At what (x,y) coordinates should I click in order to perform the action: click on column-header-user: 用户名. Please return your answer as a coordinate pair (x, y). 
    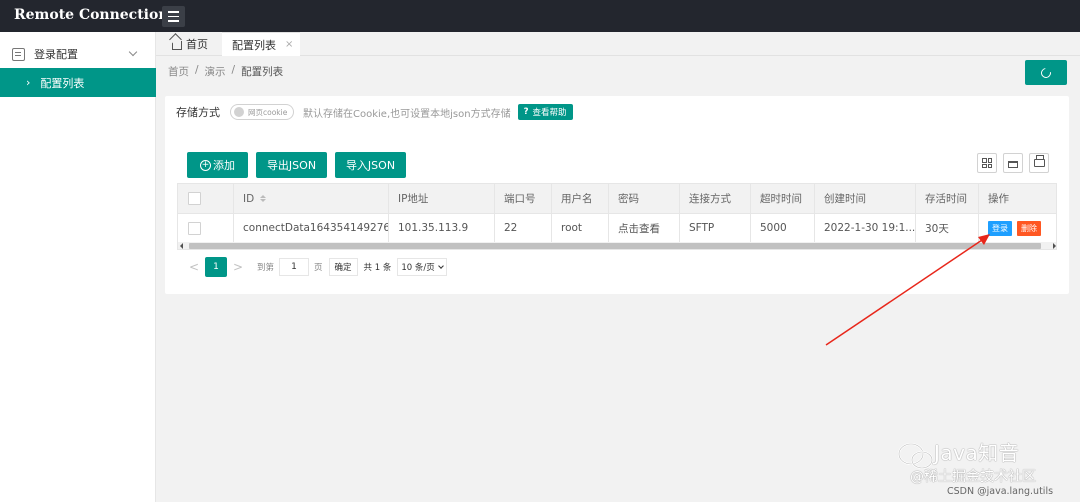
    Looking at the image, I should click on (580, 198).